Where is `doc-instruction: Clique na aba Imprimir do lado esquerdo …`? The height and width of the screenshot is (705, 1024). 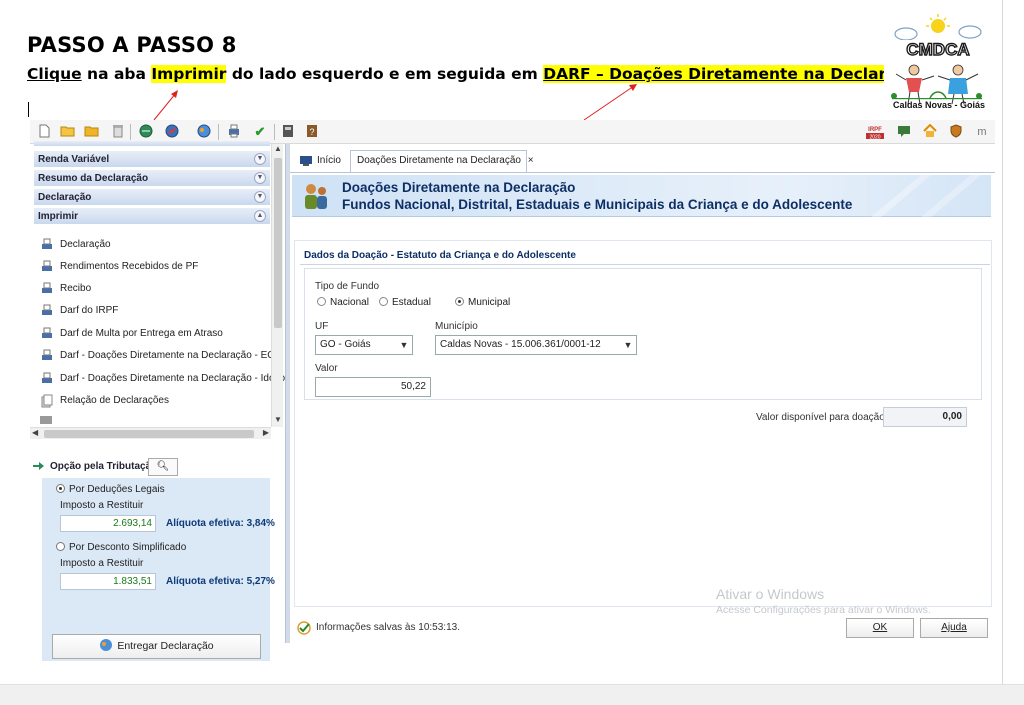
doc-instruction: Clique na aba Imprimir do lado esquerdo … is located at coordinates (455, 74).